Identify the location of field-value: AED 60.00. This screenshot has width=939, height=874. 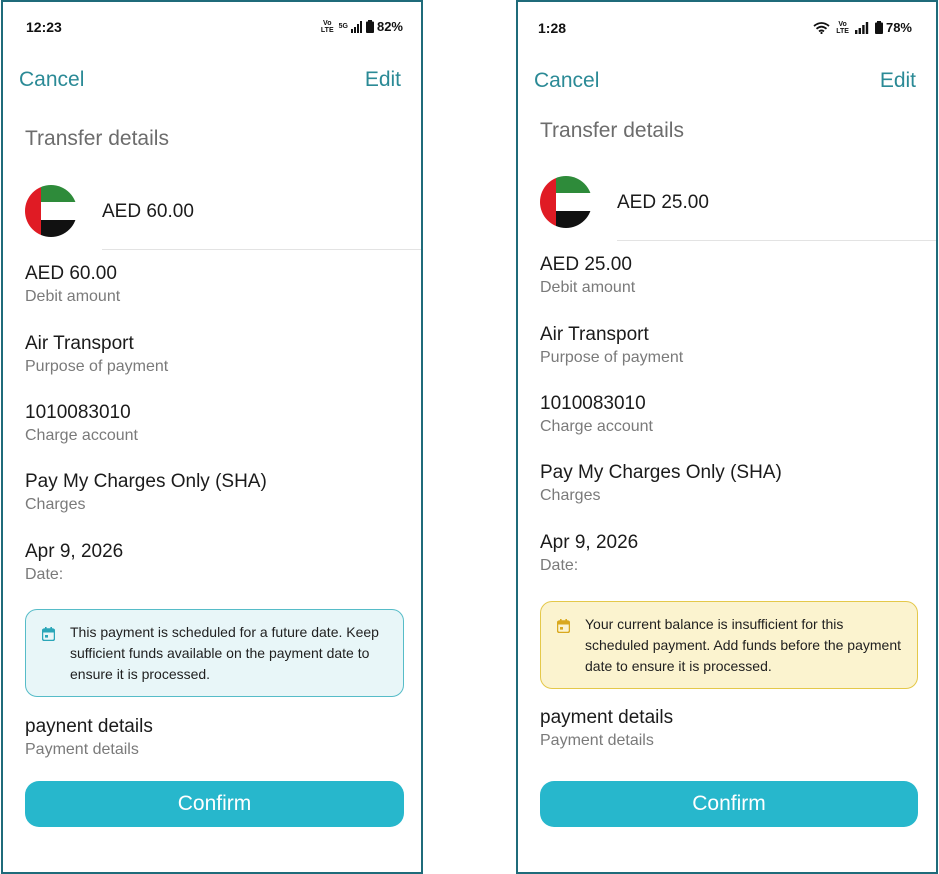
(71, 273).